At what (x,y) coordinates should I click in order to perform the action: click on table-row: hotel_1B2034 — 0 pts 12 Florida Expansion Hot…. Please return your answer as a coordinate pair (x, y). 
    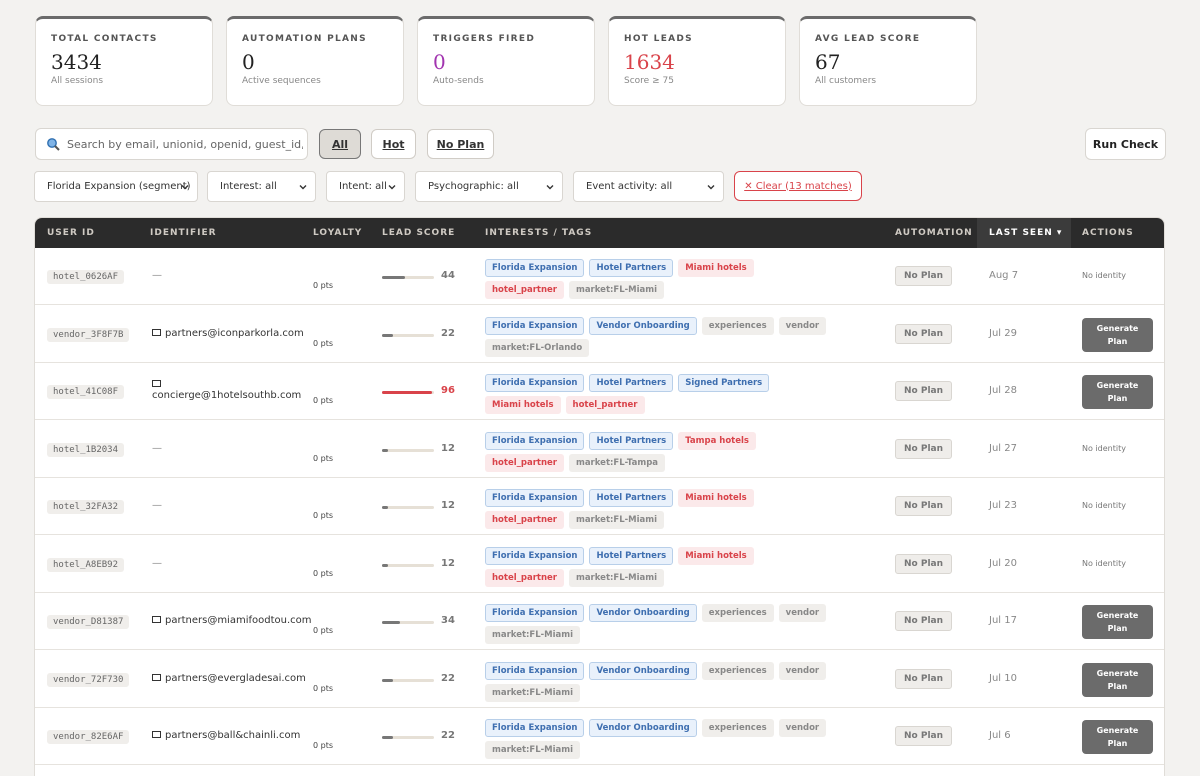
    Looking at the image, I should click on (599, 449).